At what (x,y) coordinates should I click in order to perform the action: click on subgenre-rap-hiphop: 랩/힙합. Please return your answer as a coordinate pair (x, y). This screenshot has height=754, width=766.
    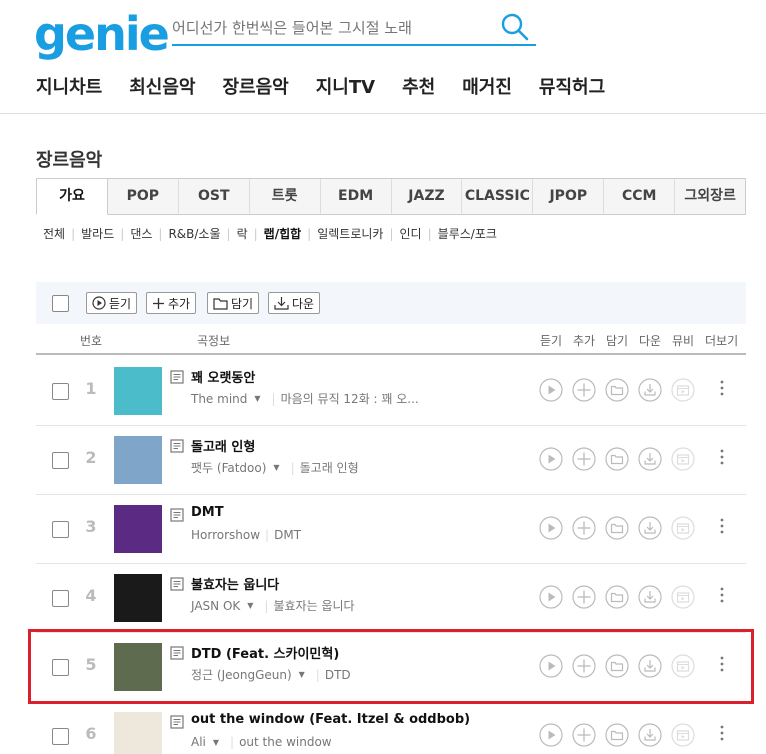
    Looking at the image, I should click on (283, 234).